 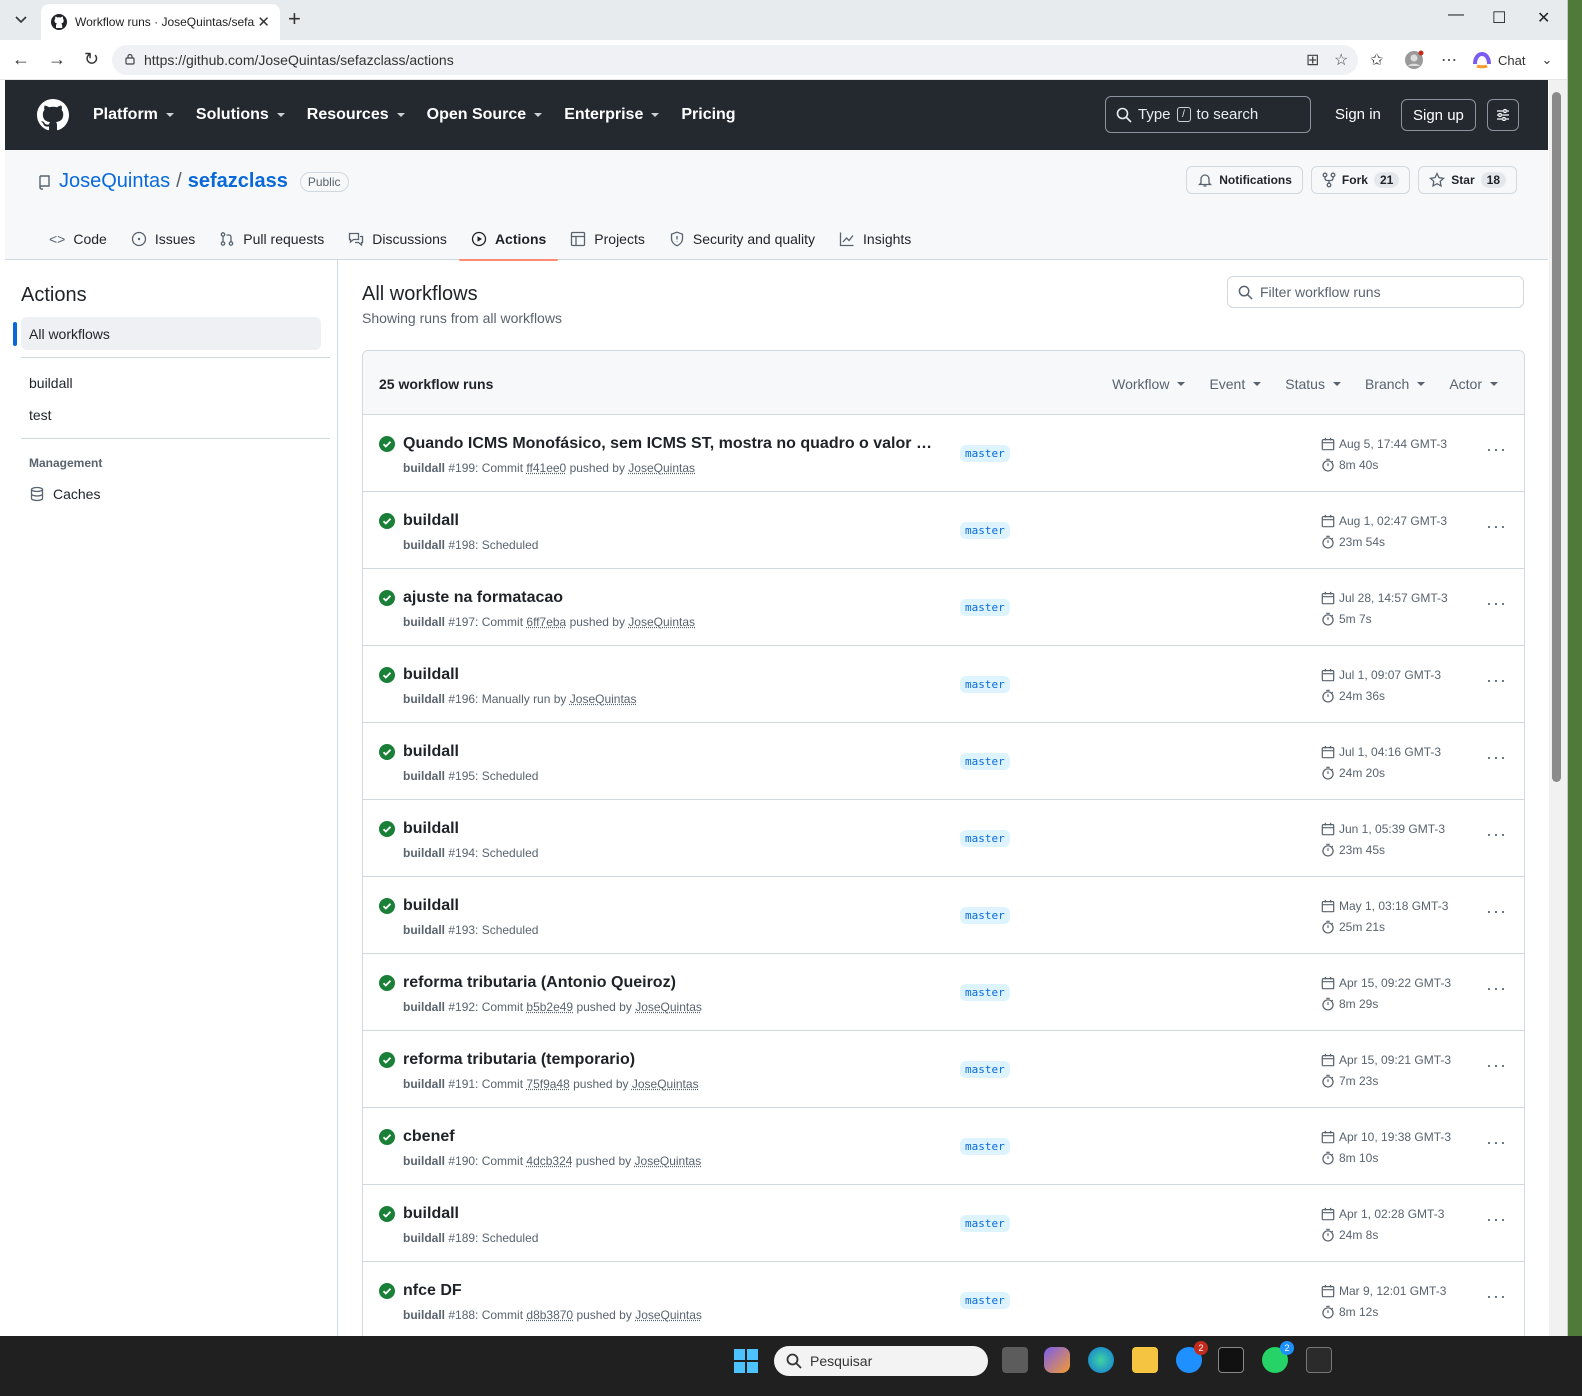 I want to click on sidebar-item-caches: Caches, so click(x=64, y=494).